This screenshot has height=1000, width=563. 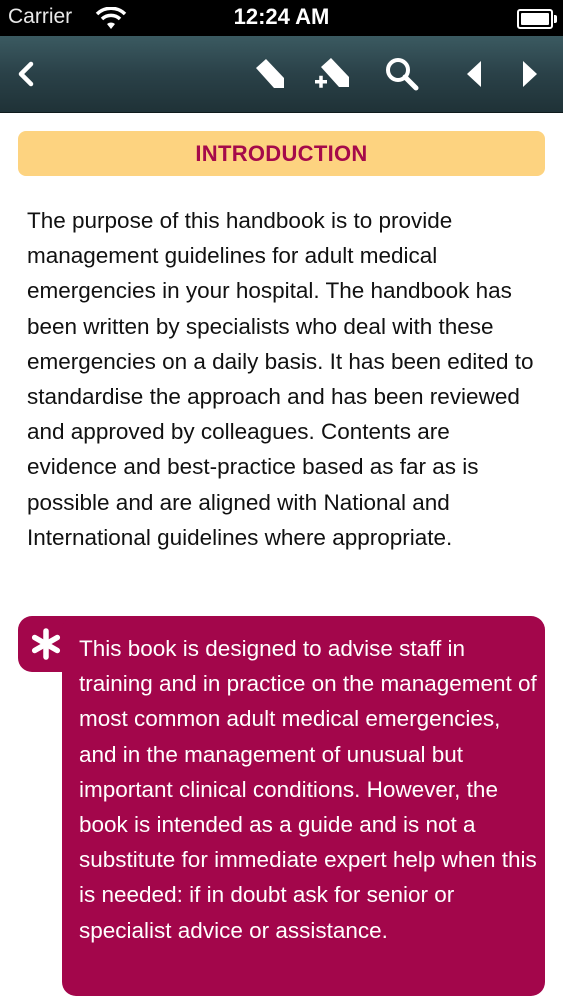 I want to click on triangle-left-icon, so click(x=474, y=74).